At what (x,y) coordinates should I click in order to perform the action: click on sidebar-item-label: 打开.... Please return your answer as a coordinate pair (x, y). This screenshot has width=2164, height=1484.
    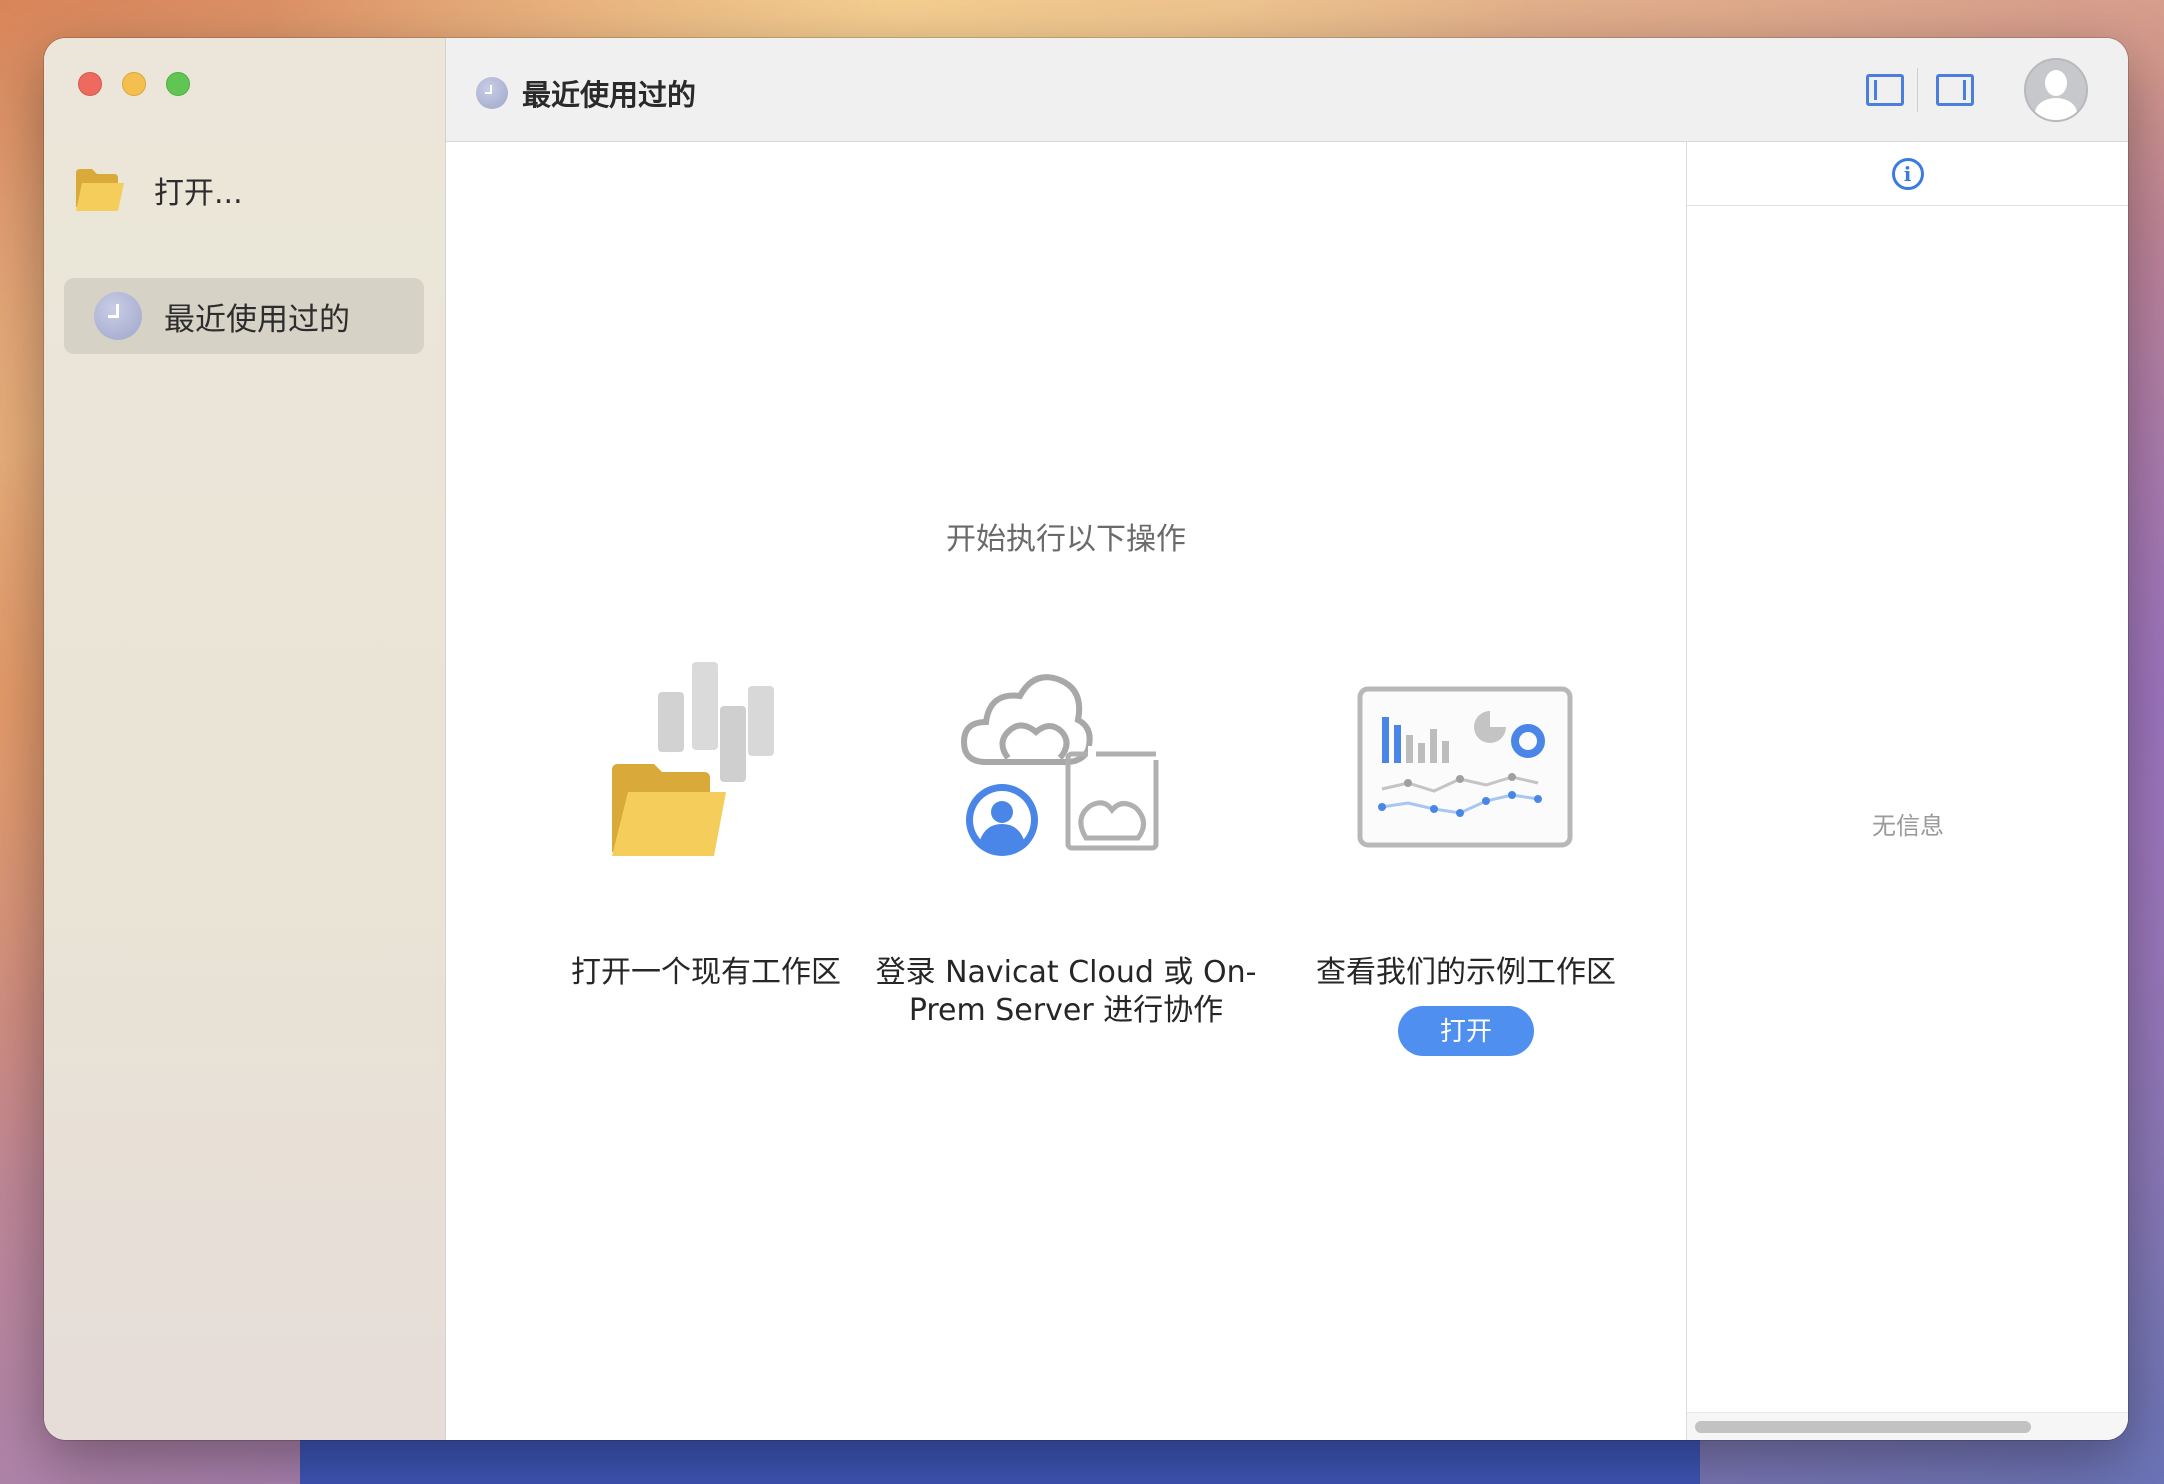
    Looking at the image, I should click on (198, 193).